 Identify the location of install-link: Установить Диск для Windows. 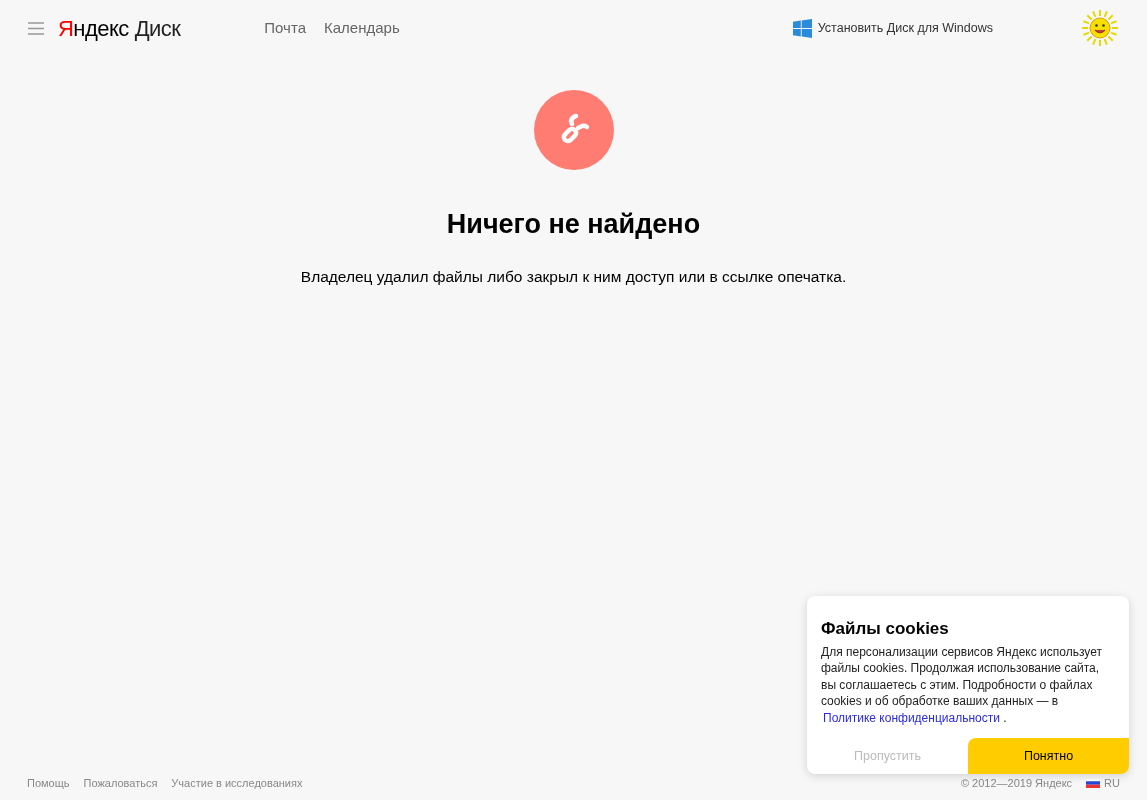
(905, 28).